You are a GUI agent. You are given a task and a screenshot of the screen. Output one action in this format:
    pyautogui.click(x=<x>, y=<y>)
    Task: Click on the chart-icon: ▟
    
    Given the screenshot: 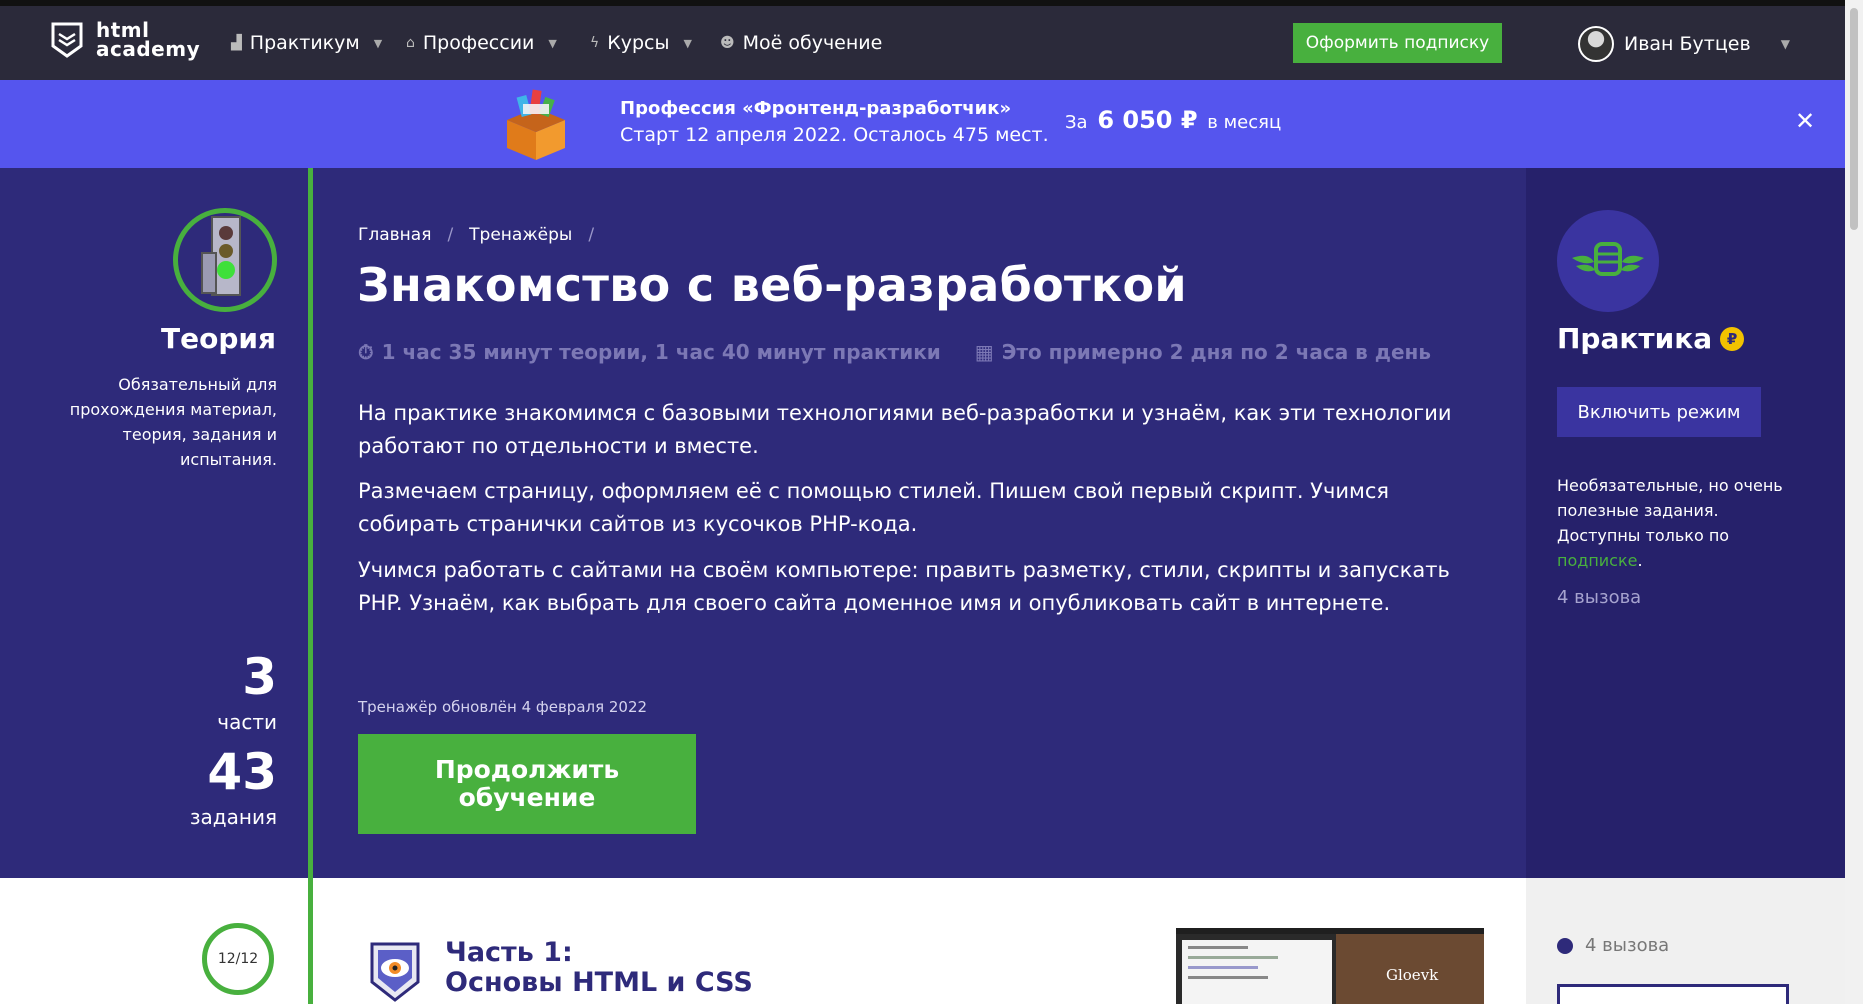 What is the action you would take?
    pyautogui.click(x=236, y=43)
    